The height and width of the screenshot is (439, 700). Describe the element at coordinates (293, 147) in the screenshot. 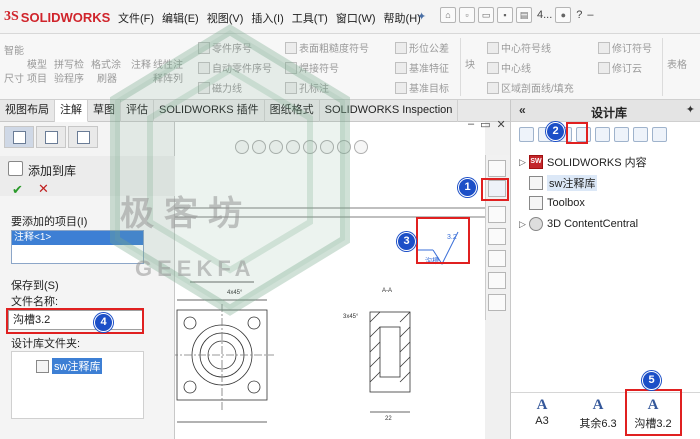

I see `section-view-icon` at that location.